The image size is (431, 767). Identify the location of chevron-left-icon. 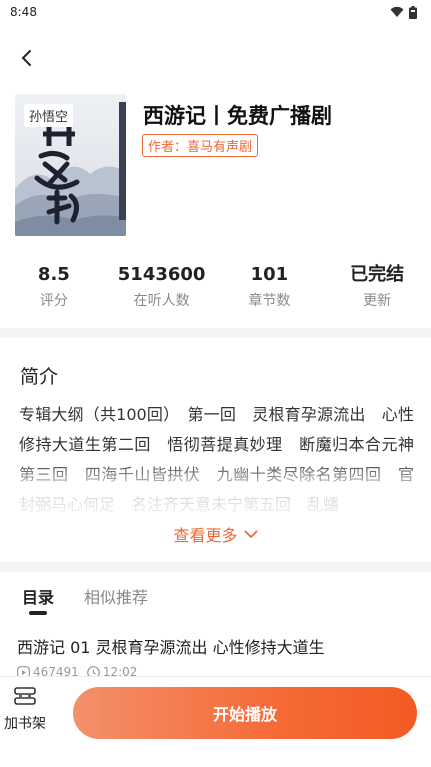
(26, 58).